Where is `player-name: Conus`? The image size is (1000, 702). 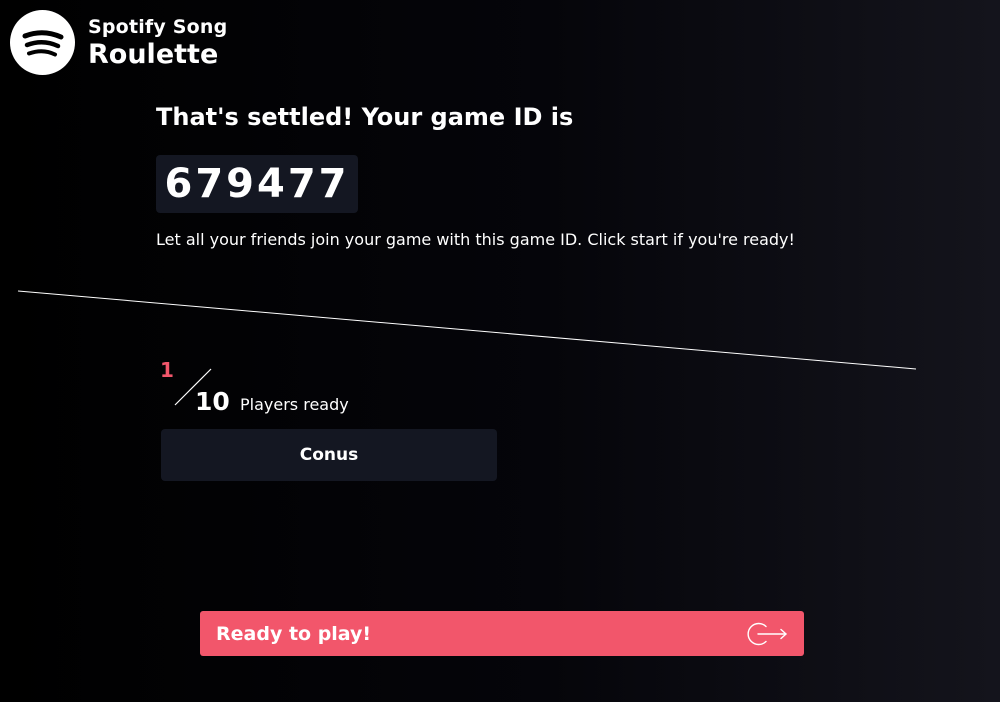 player-name: Conus is located at coordinates (329, 455).